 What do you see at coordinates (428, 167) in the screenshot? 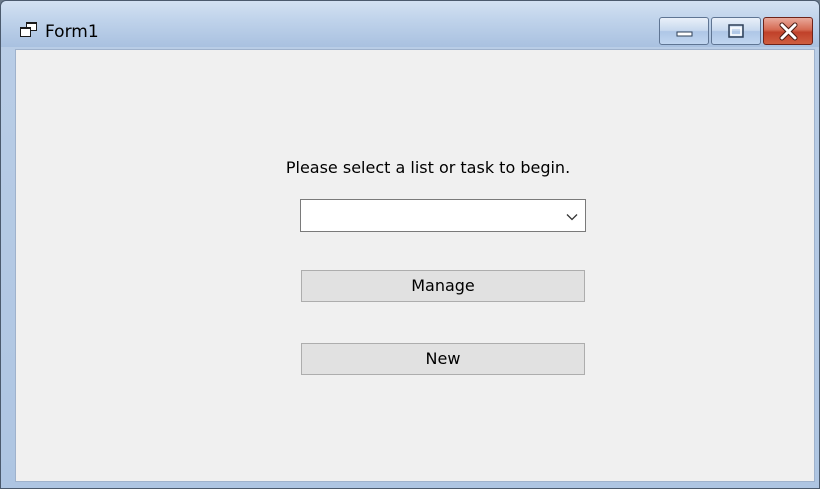
I see `prompt-label: Please select a list or task to begin.` at bounding box center [428, 167].